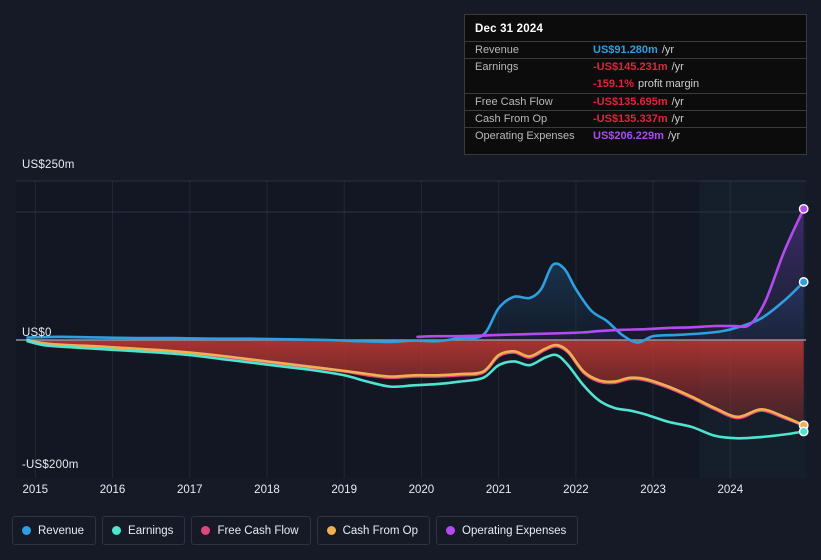  Describe the element at coordinates (112, 490) in the screenshot. I see `x-axis-label-2016: 2016` at that location.